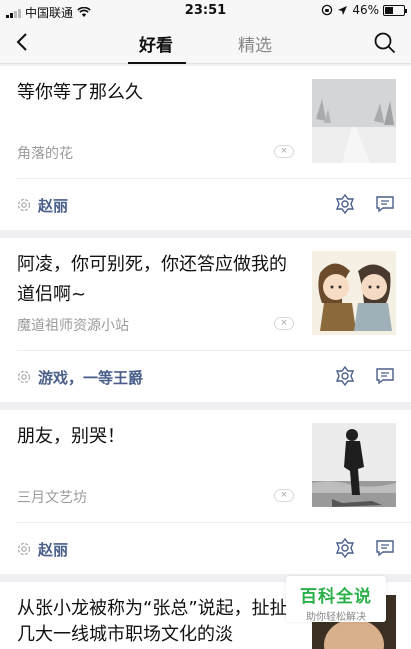 Image resolution: width=411 pixels, height=649 pixels. I want to click on search-icon, so click(385, 43).